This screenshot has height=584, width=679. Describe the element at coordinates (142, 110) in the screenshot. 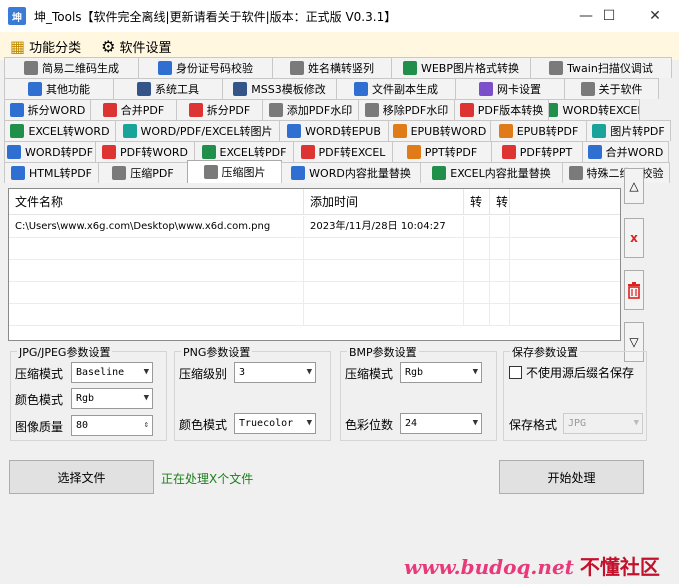

I see `tab-label: 合并PDF` at that location.